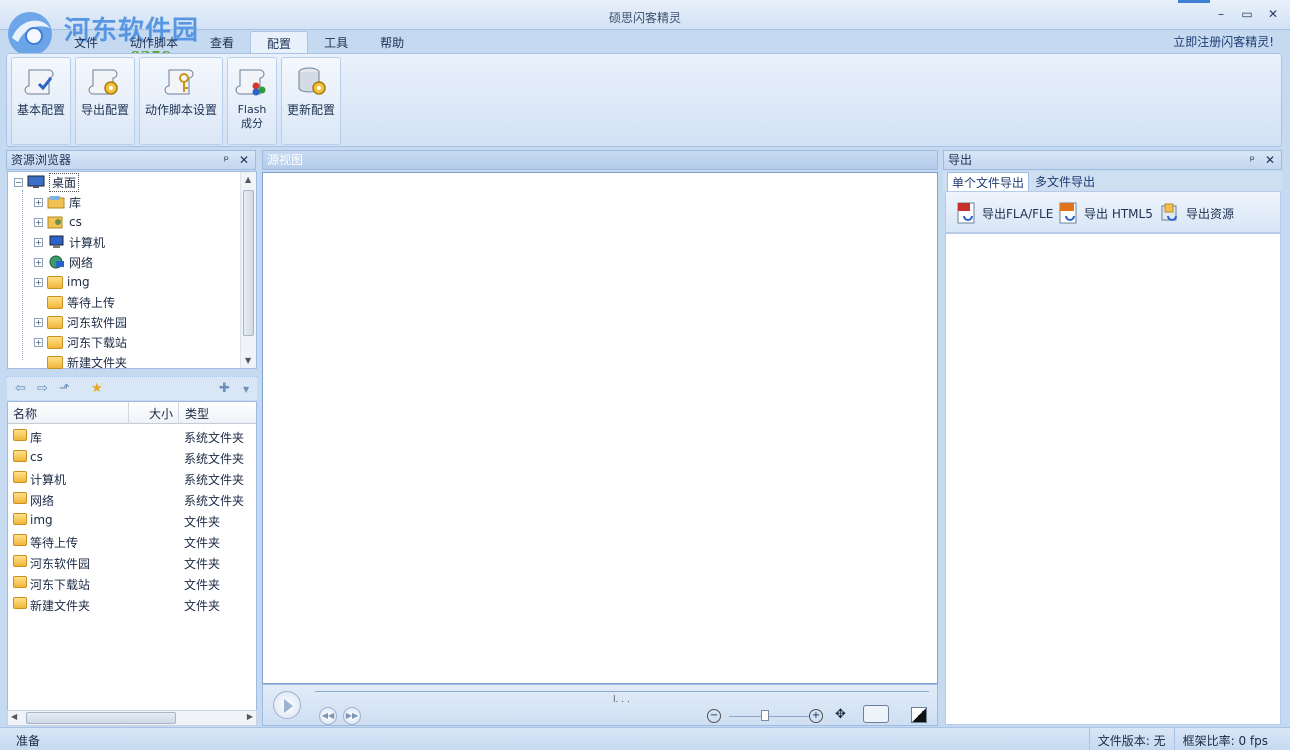 Image resolution: width=1290 pixels, height=750 pixels. What do you see at coordinates (132, 562) in the screenshot?
I see `list-item: 河东软件园 文件夹` at bounding box center [132, 562].